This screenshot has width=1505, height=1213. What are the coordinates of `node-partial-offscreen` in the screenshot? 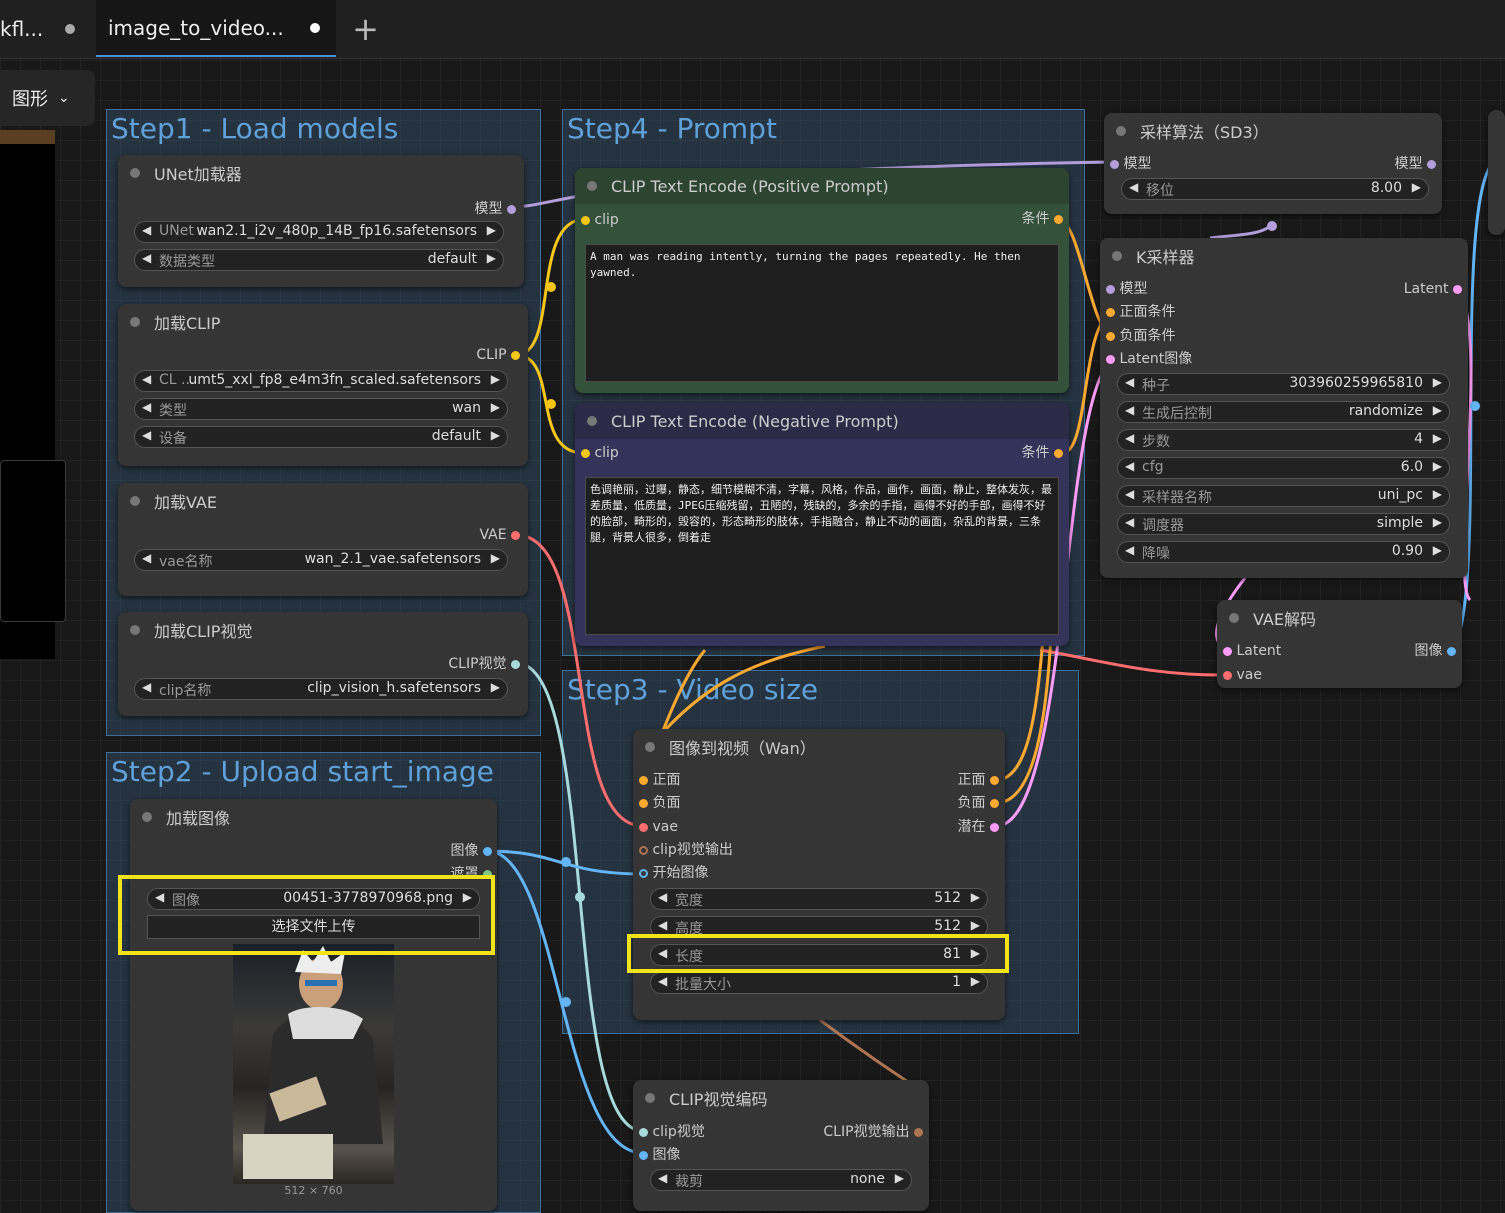 It's located at (1496, 172).